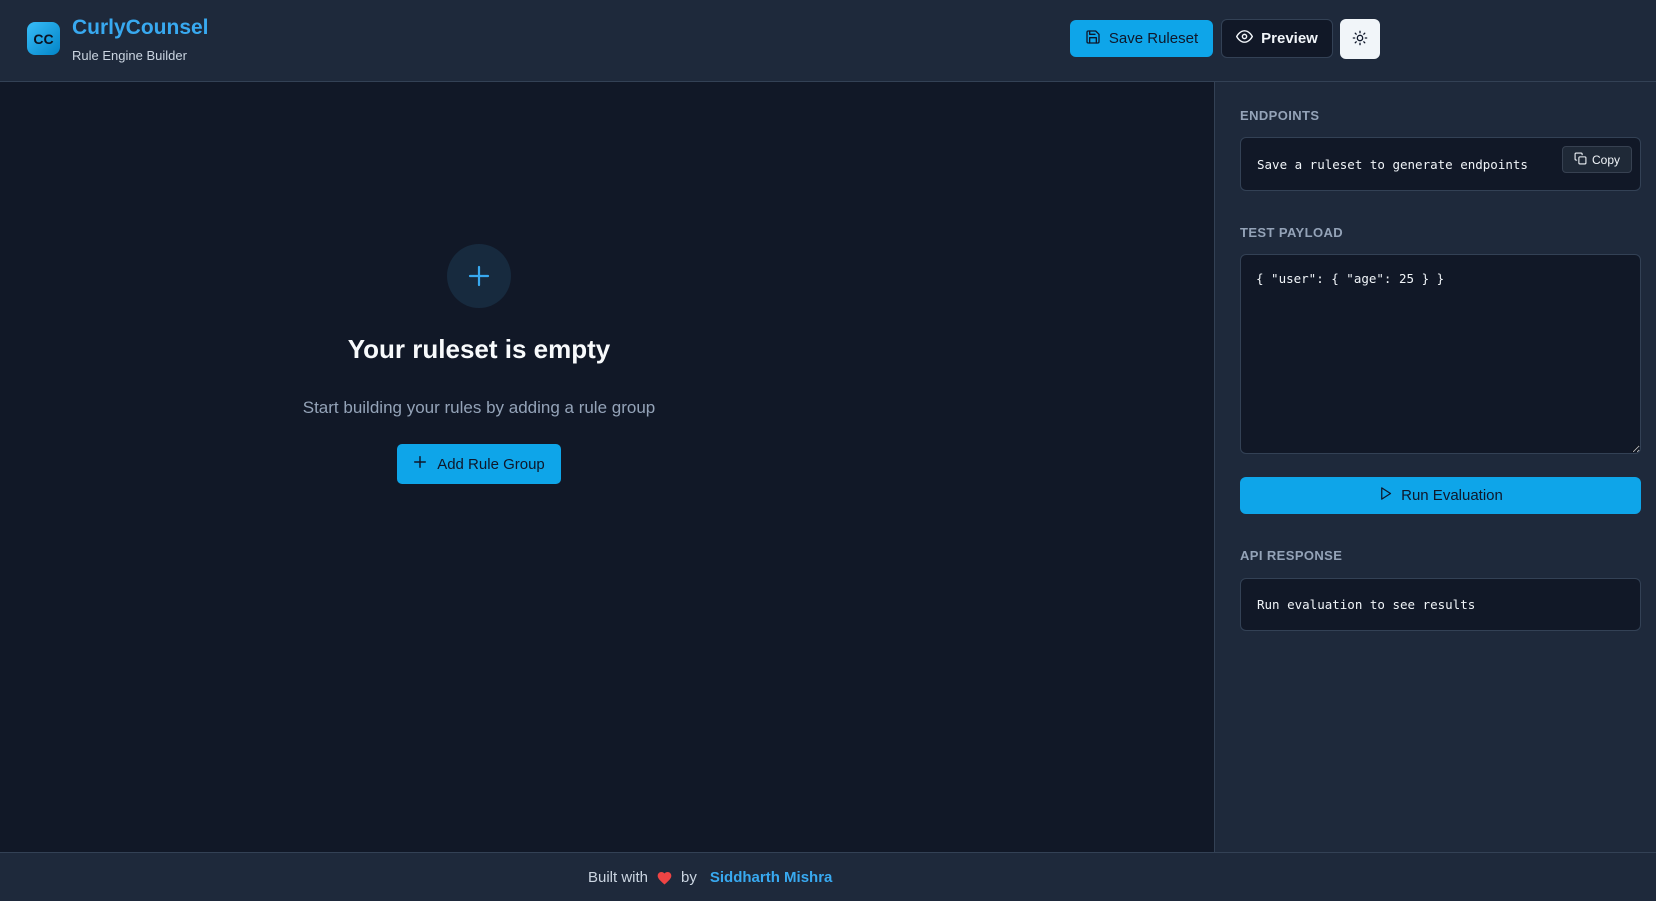 This screenshot has height=901, width=1656. I want to click on heart-icon, so click(664, 877).